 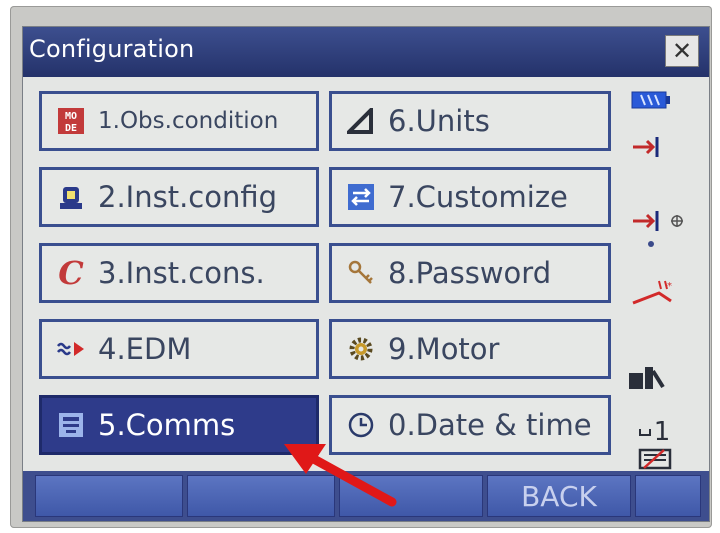 I want to click on comms-icon, so click(x=71, y=425).